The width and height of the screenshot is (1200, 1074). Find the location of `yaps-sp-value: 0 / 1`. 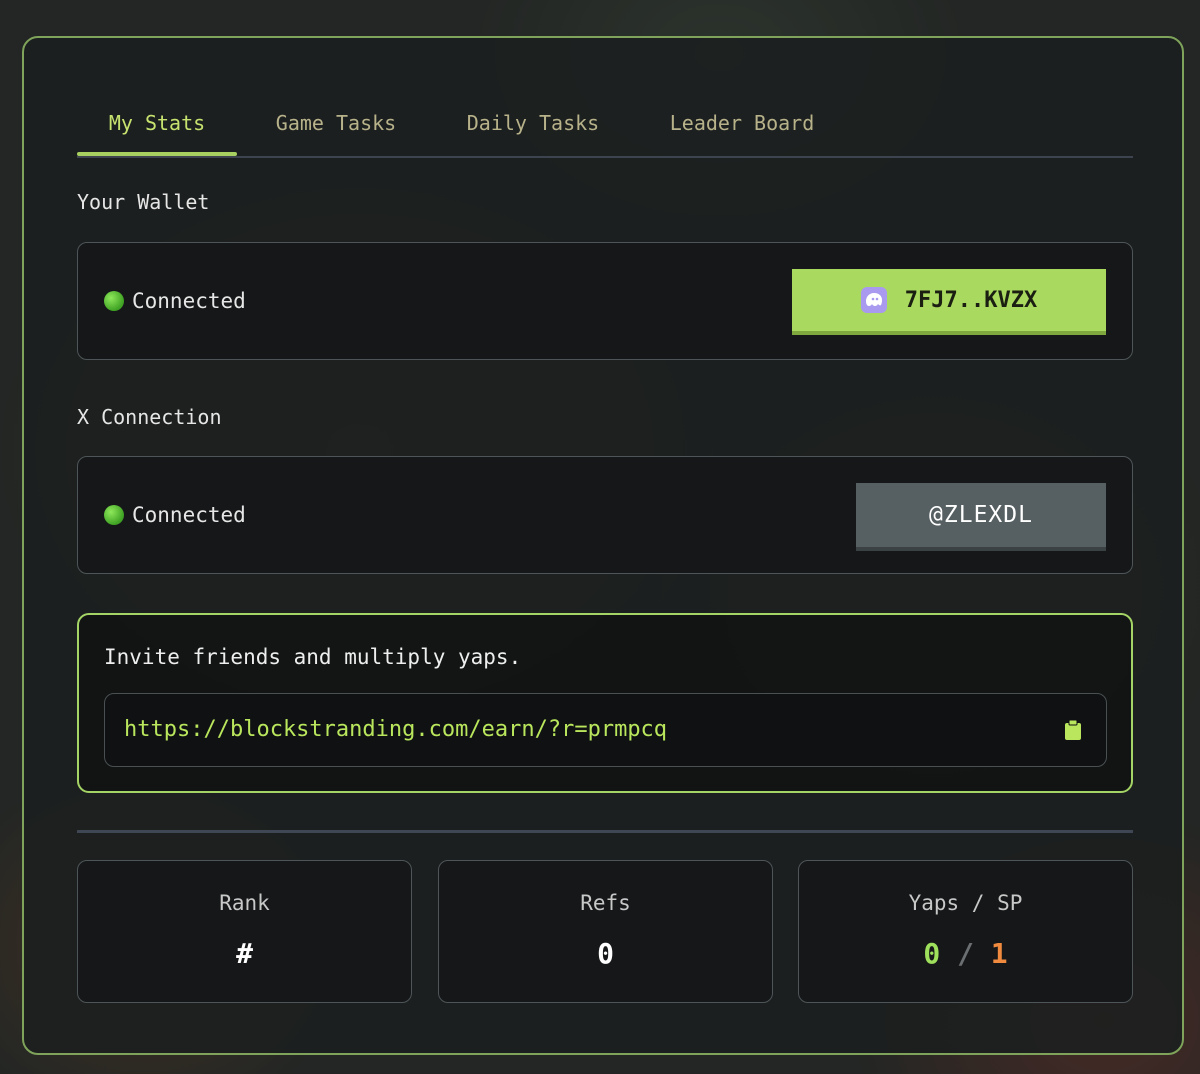

yaps-sp-value: 0 / 1 is located at coordinates (965, 953).